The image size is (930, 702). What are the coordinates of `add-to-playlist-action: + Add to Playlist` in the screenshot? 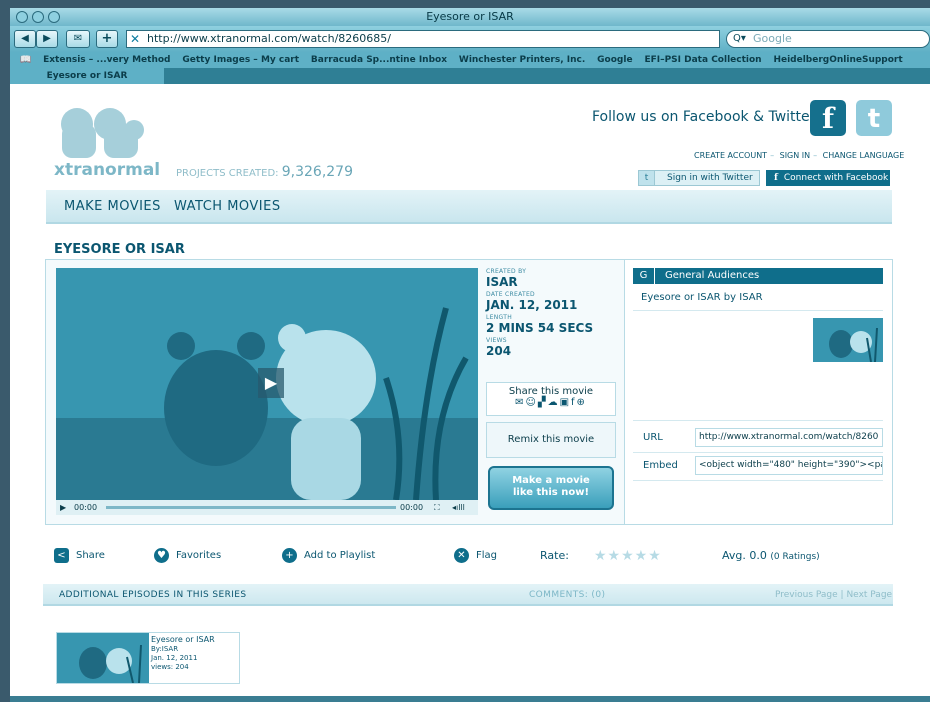 It's located at (328, 556).